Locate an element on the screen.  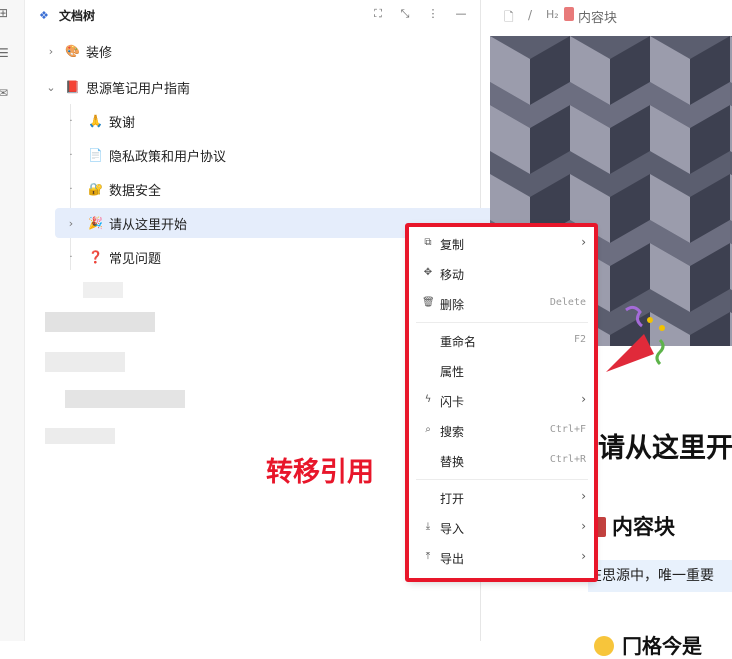
import-icon: ⤓ is located at coordinates (428, 526).